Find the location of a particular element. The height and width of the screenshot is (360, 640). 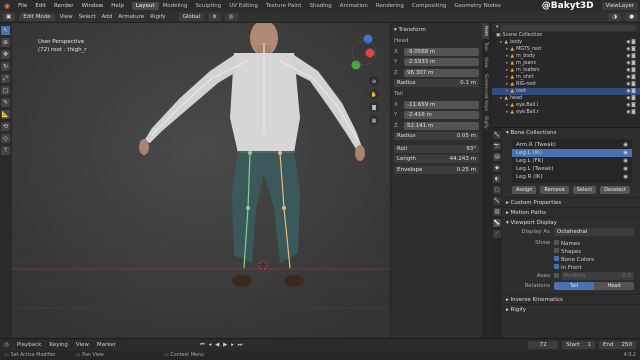

orientation-selector: Global is located at coordinates (191, 16).